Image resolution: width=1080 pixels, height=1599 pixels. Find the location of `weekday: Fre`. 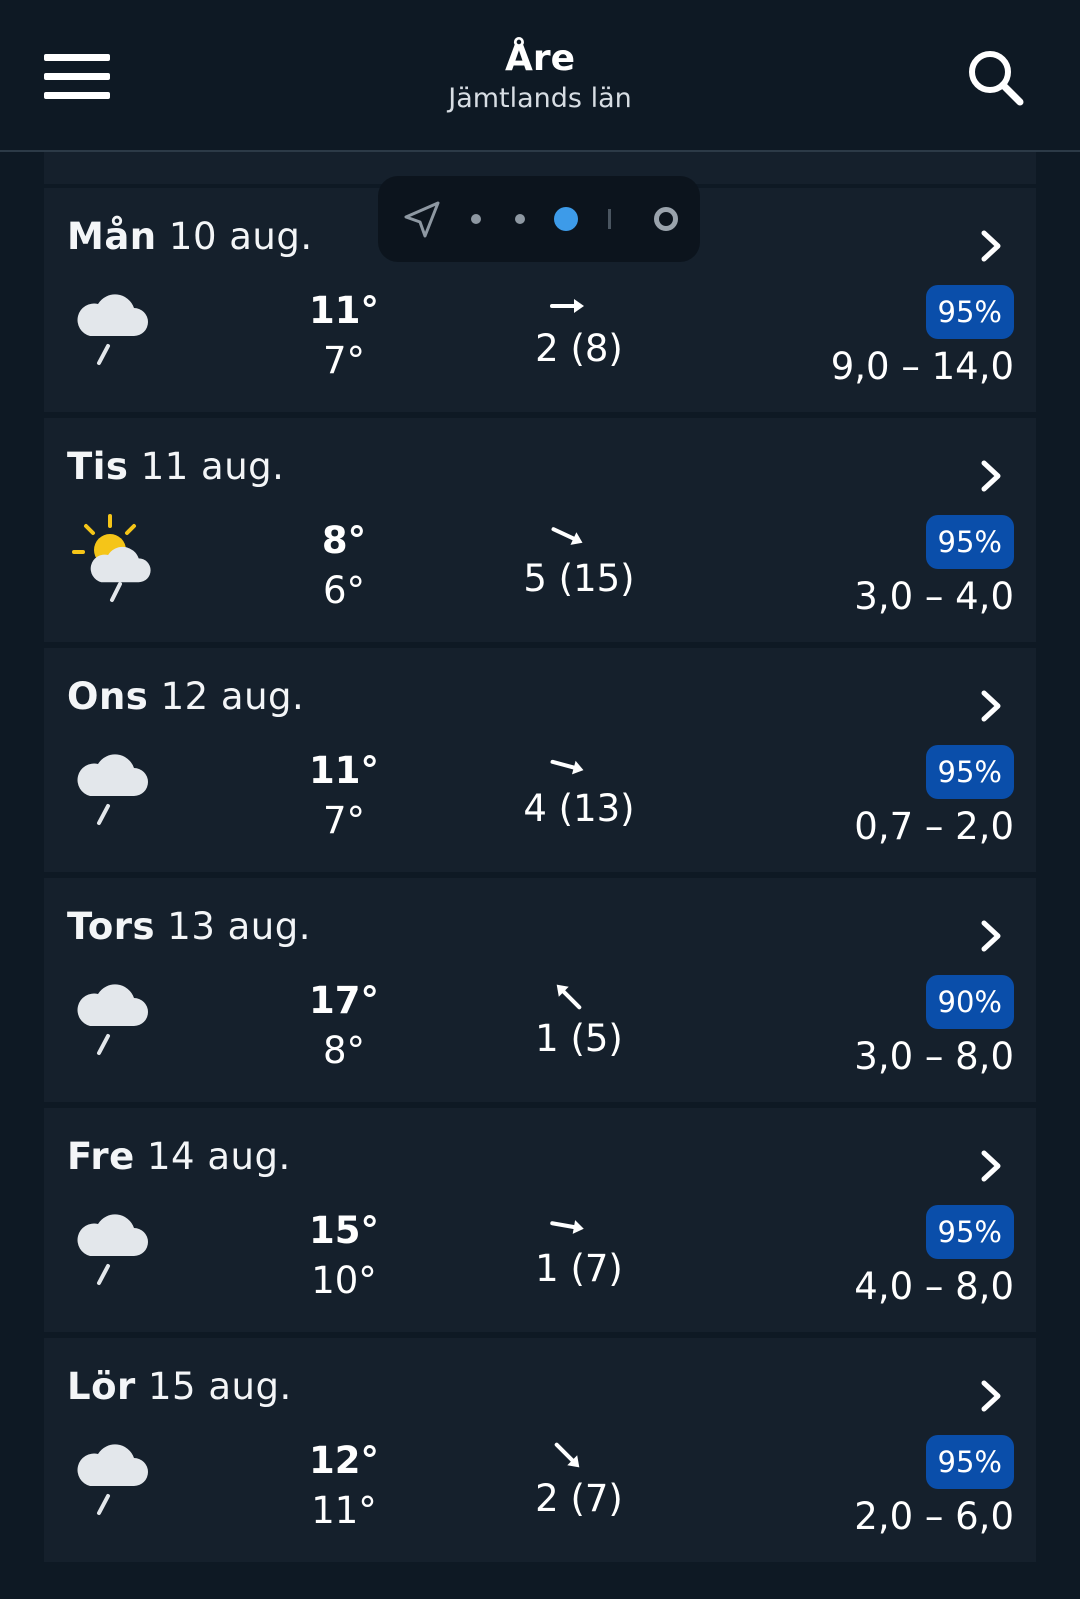

weekday: Fre is located at coordinates (101, 1156).